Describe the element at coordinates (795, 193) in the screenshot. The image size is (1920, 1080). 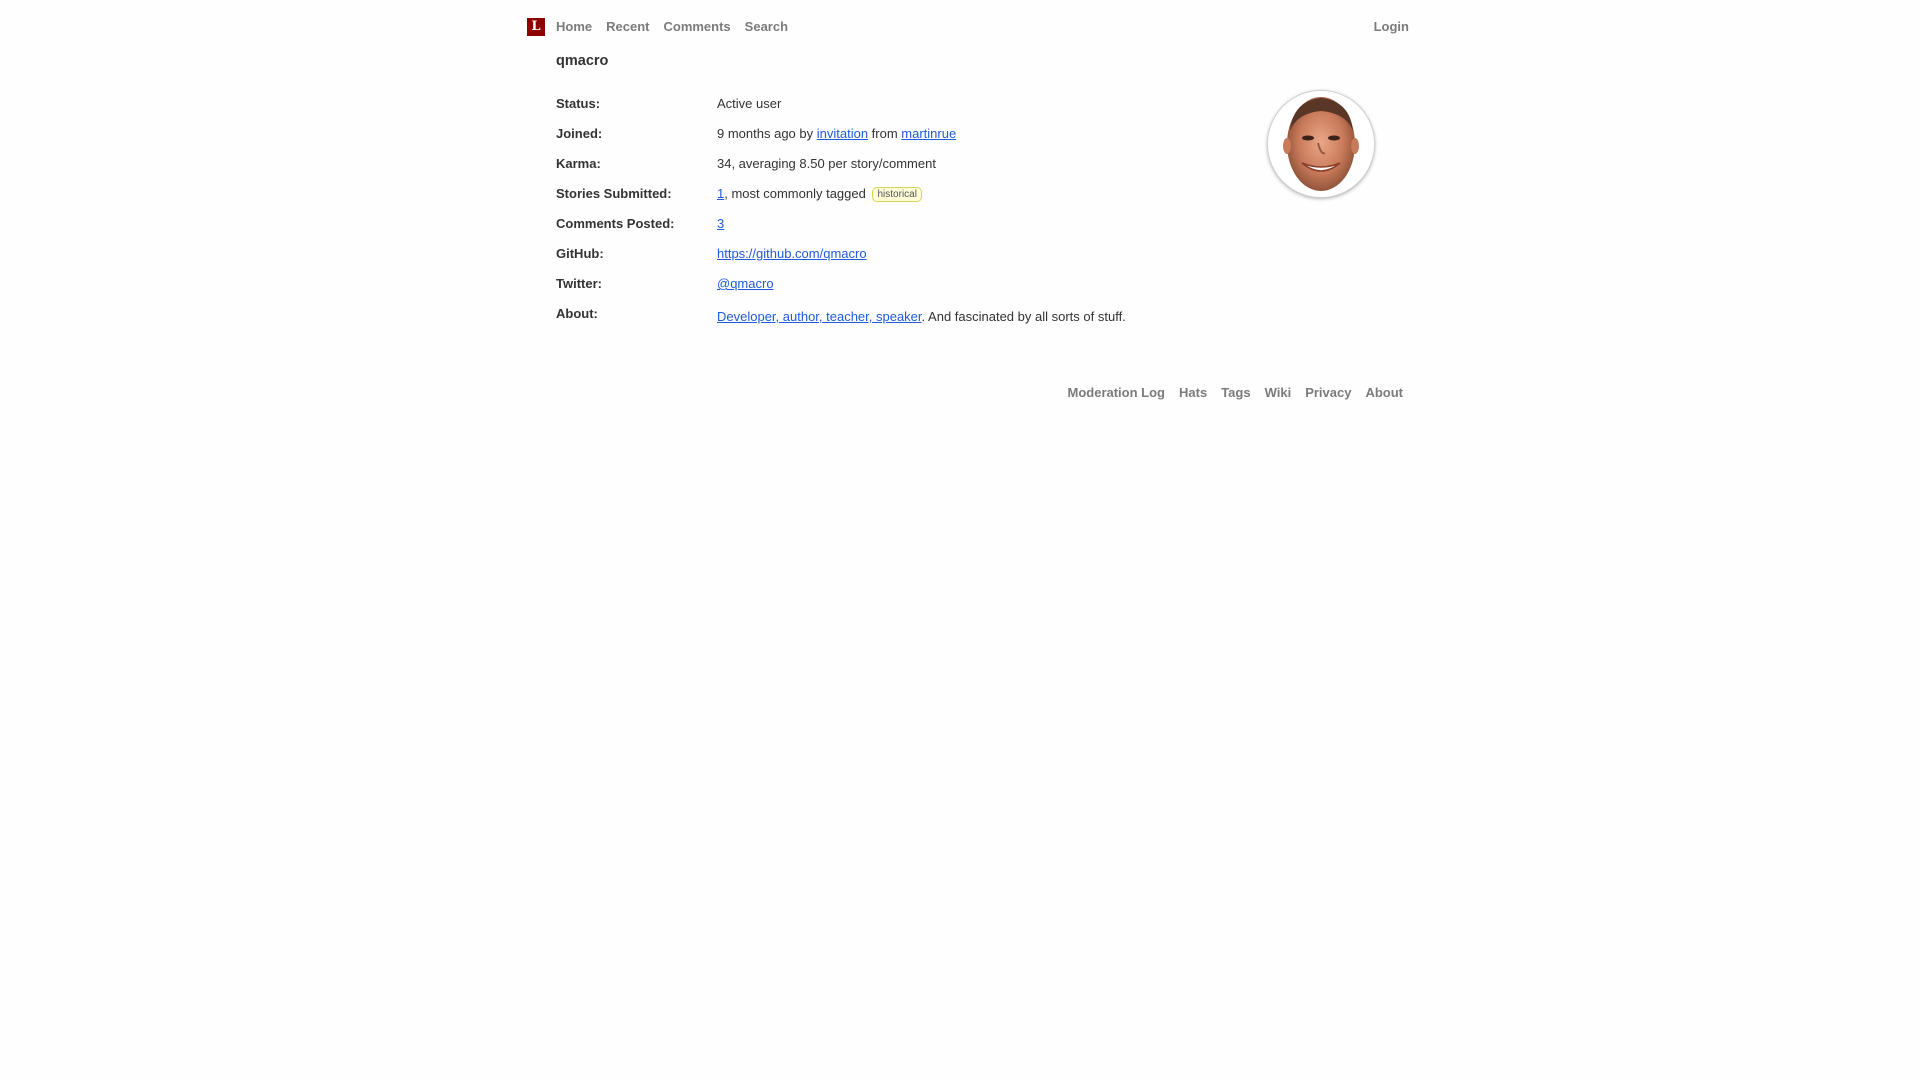
I see `stories-suffix: , most commonly tagged` at that location.